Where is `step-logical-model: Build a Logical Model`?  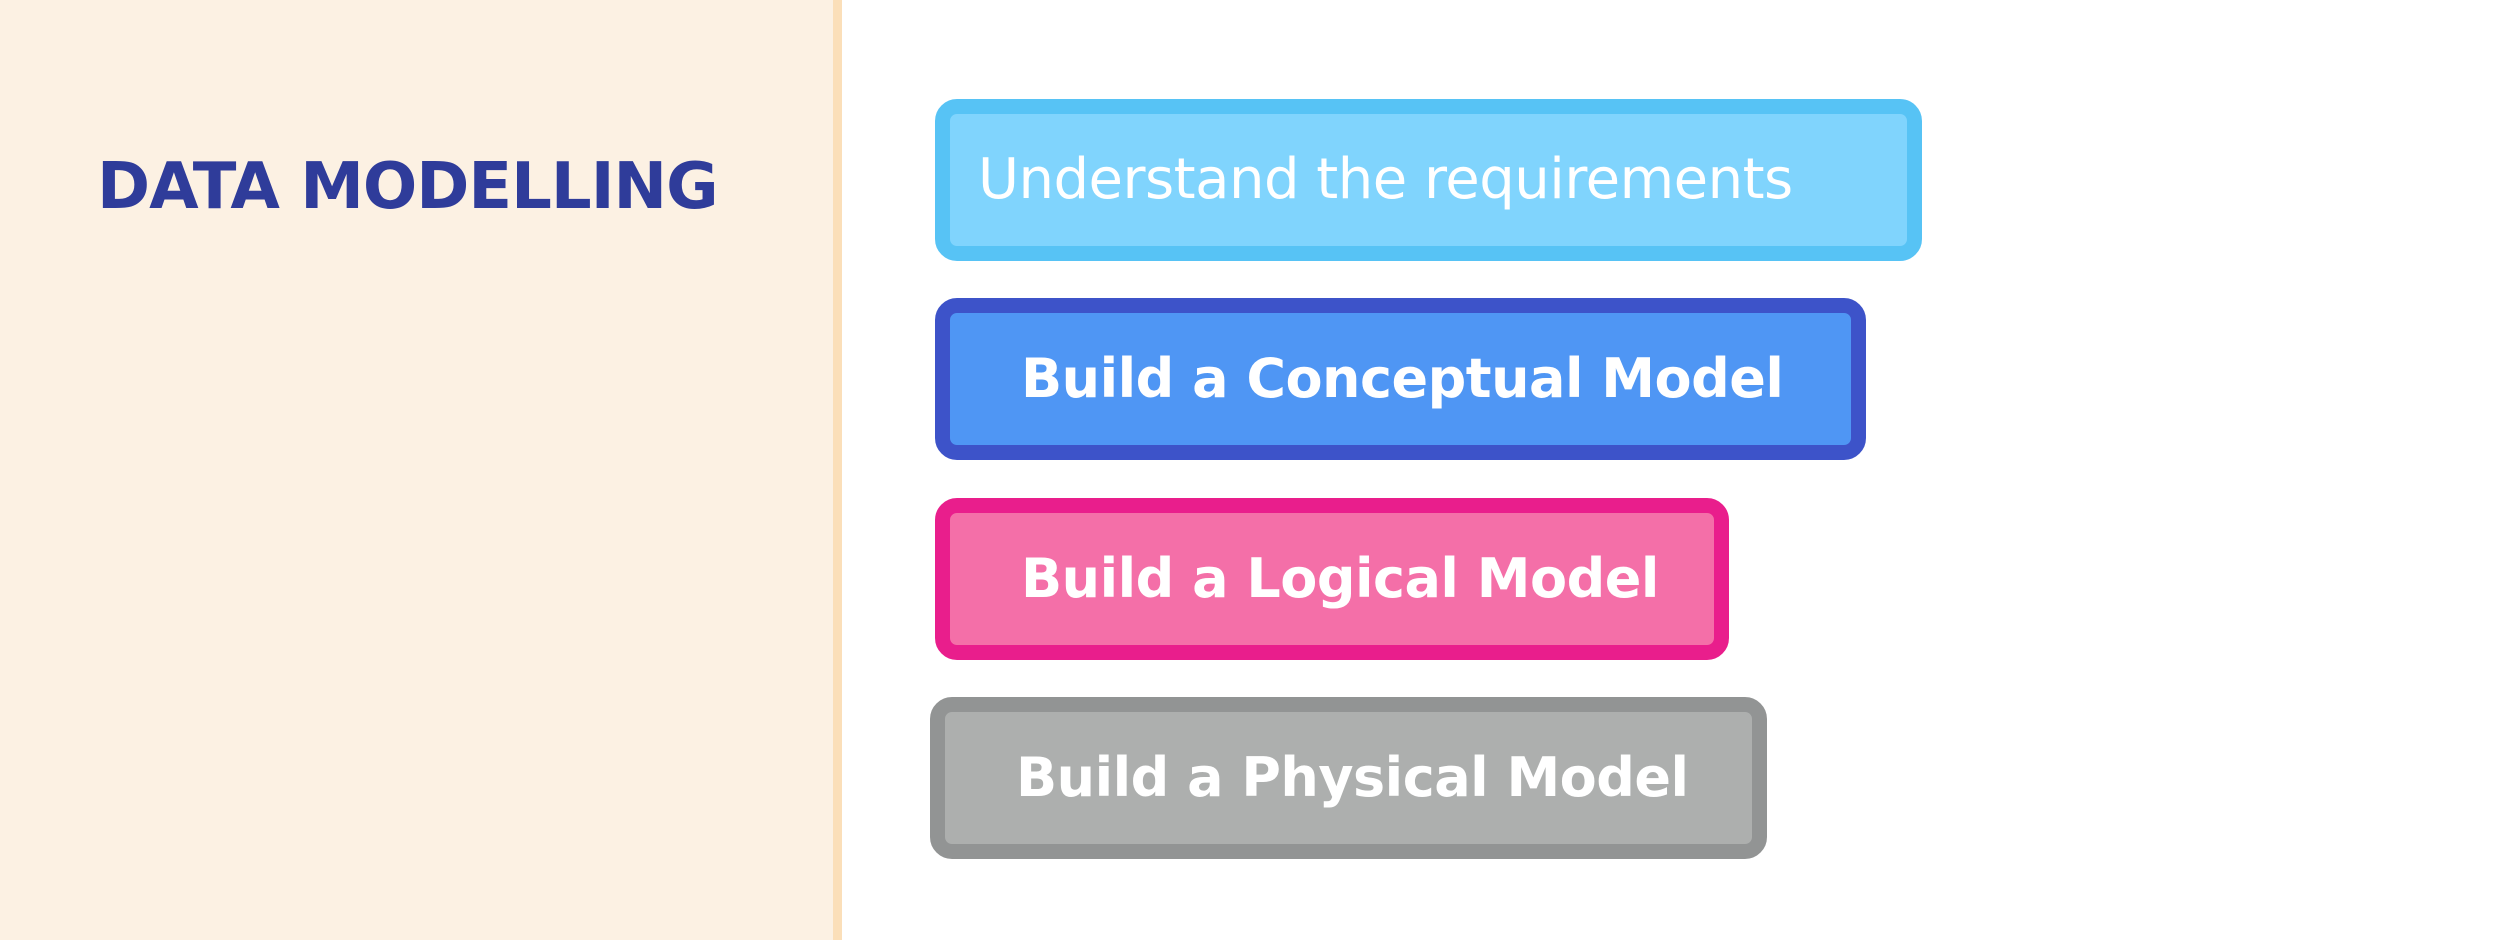
step-logical-model: Build a Logical Model is located at coordinates (1332, 579).